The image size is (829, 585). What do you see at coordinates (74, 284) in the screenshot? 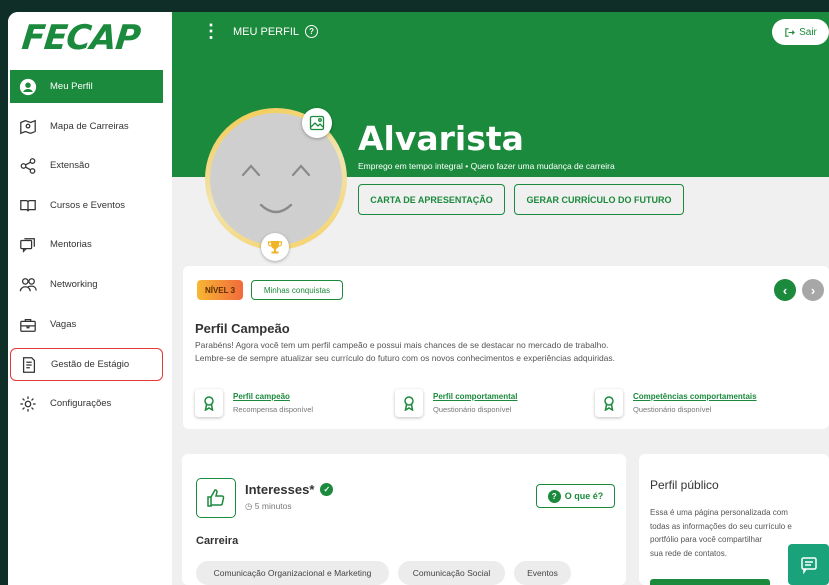
I see `sidebar-item-label: Networking` at bounding box center [74, 284].